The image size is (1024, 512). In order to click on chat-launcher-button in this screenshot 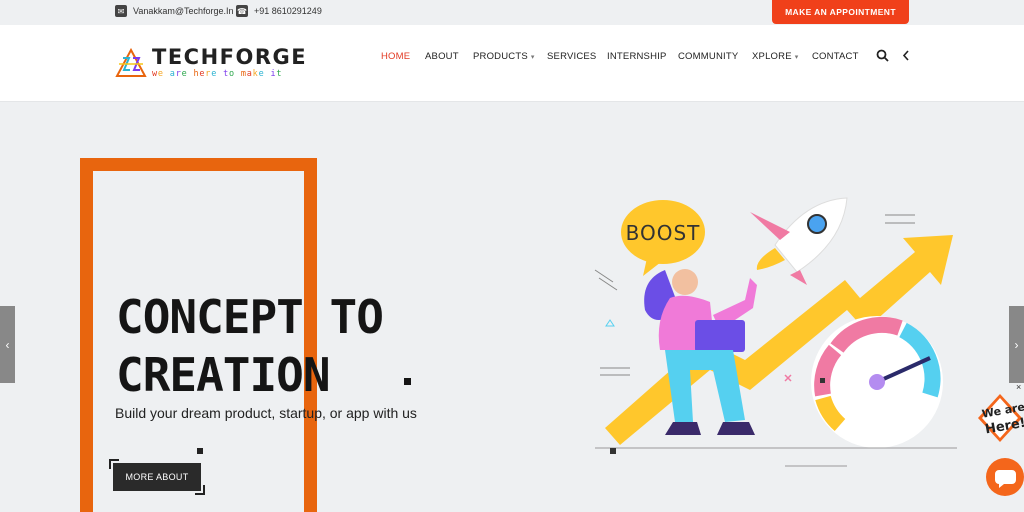, I will do `click(1005, 477)`.